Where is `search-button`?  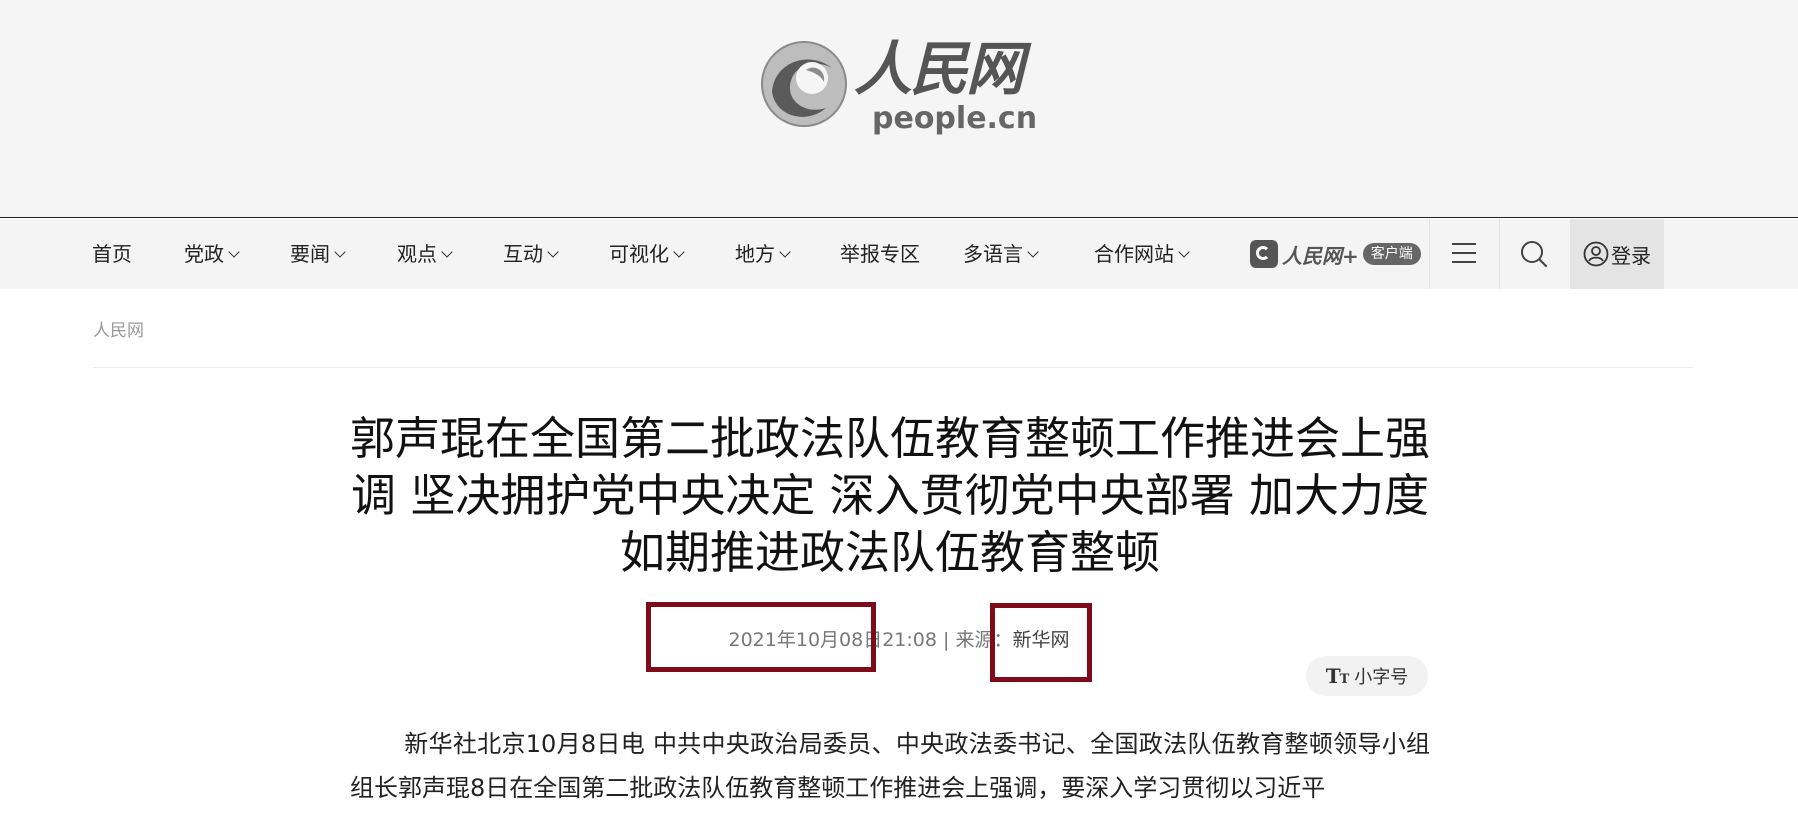
search-button is located at coordinates (1534, 254).